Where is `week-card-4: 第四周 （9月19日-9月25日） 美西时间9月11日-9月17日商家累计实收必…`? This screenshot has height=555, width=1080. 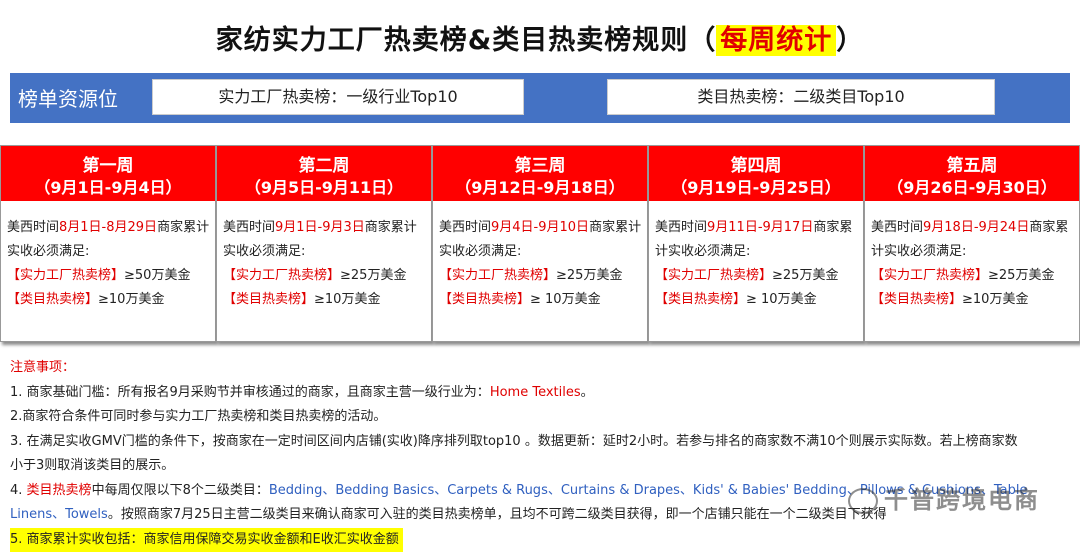 week-card-4: 第四周 （9月19日-9月25日） 美西时间9月11日-9月17日商家累计实收必… is located at coordinates (756, 243).